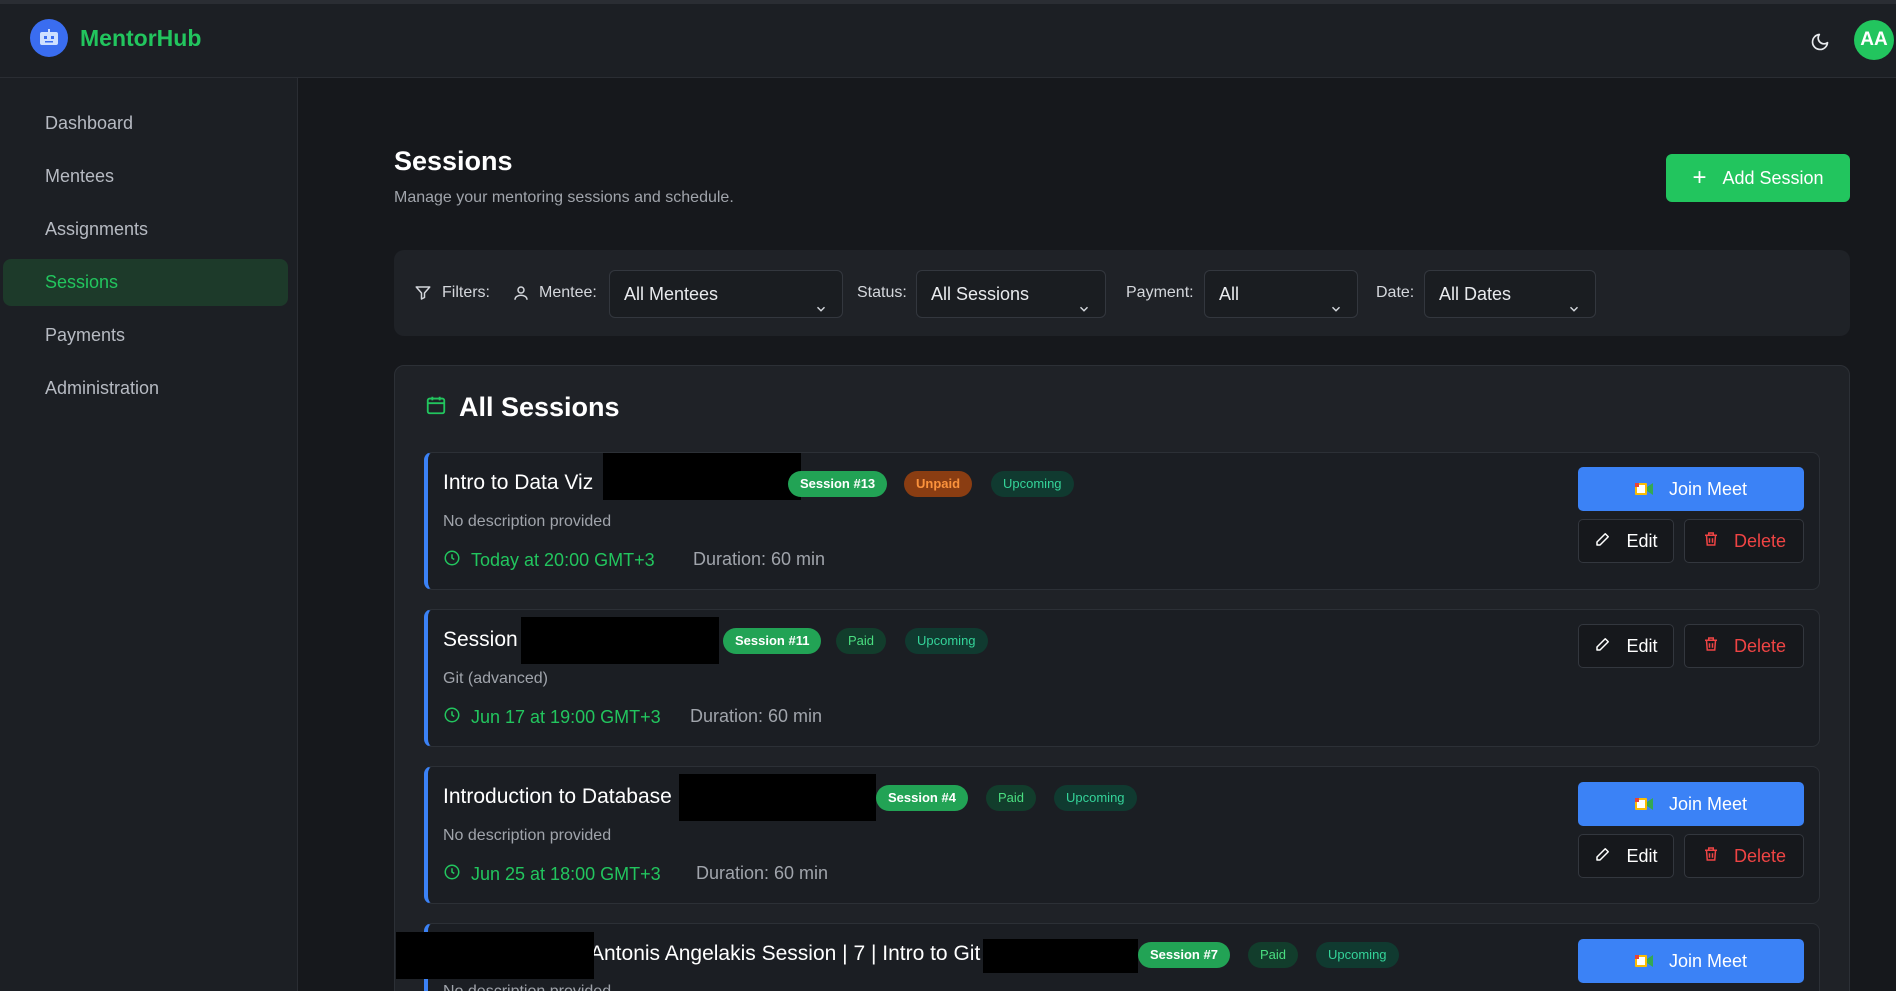  What do you see at coordinates (1229, 294) in the screenshot?
I see `payment-select-value: All` at bounding box center [1229, 294].